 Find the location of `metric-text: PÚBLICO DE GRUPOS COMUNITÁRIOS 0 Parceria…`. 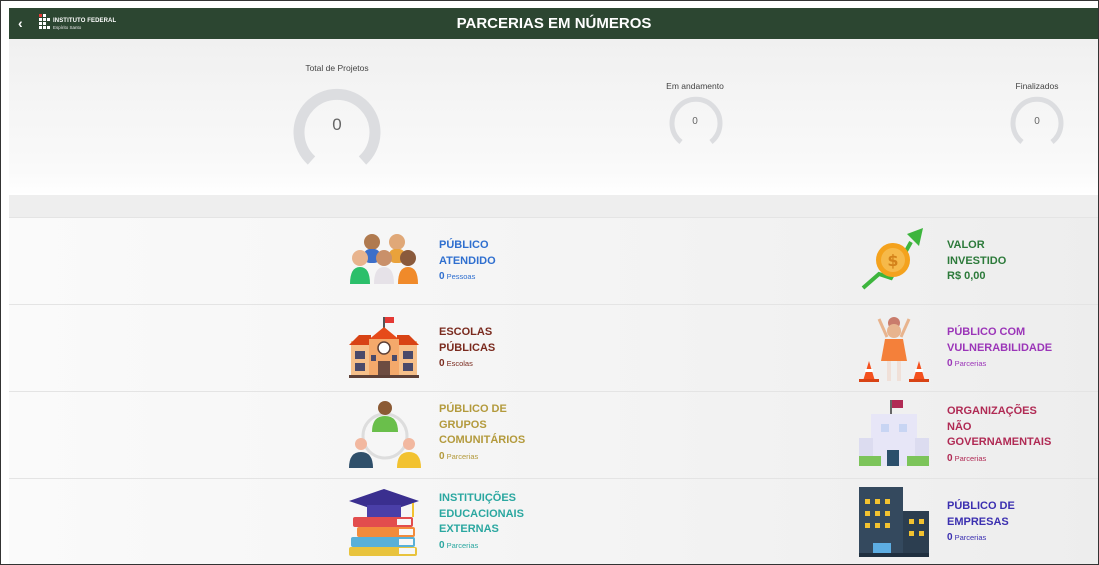

metric-text: PÚBLICO DE GRUPOS COMUNITÁRIOS 0 Parceria… is located at coordinates (482, 433).